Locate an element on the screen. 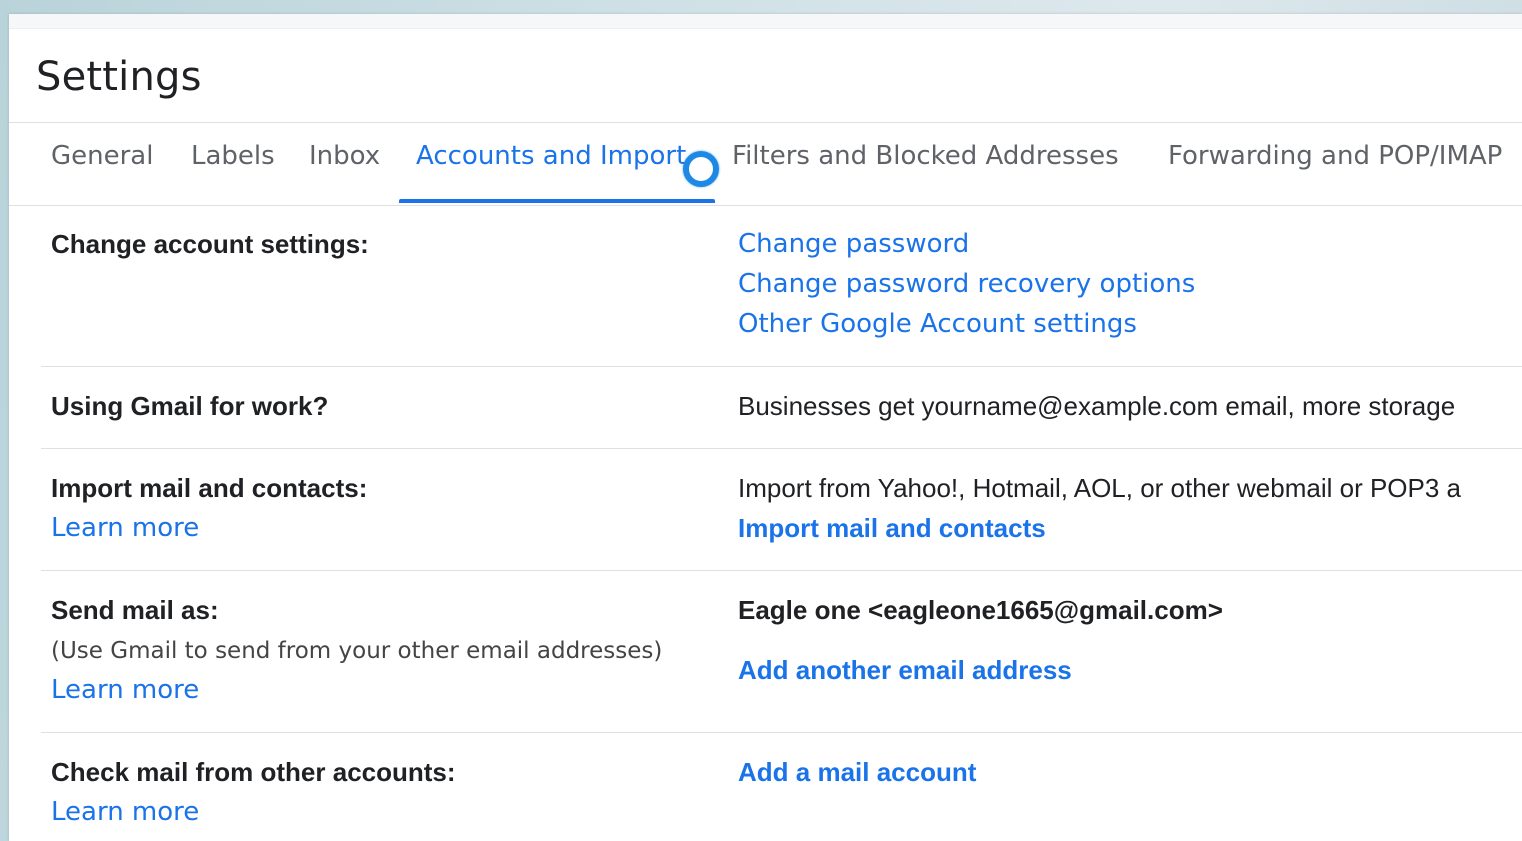  top-strip is located at coordinates (765, 21).